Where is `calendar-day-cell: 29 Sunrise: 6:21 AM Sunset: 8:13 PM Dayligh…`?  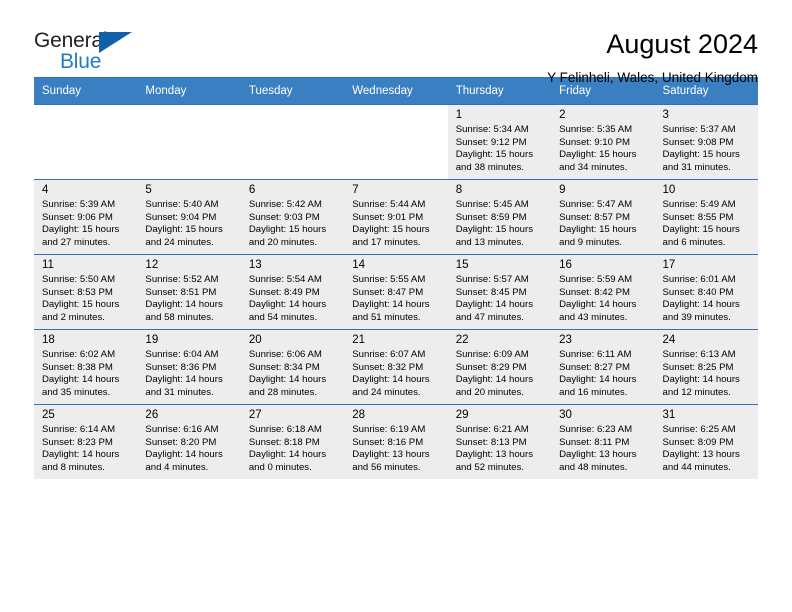 calendar-day-cell: 29 Sunrise: 6:21 AM Sunset: 8:13 PM Dayligh… is located at coordinates (499, 441).